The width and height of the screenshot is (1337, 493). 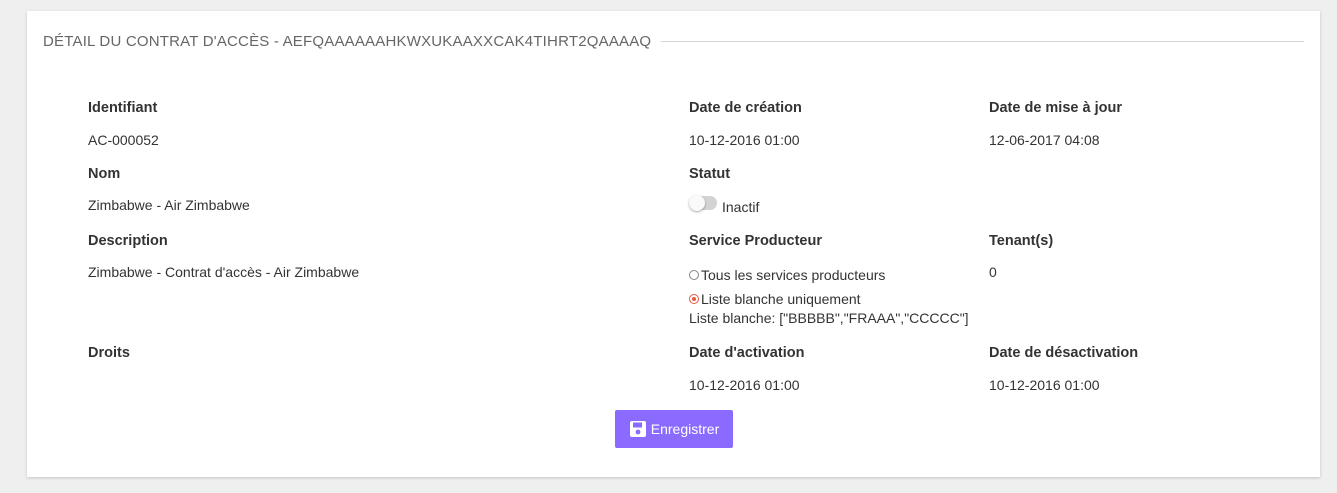 I want to click on date-activation-value: 10-12-2016 01:00, so click(x=744, y=385).